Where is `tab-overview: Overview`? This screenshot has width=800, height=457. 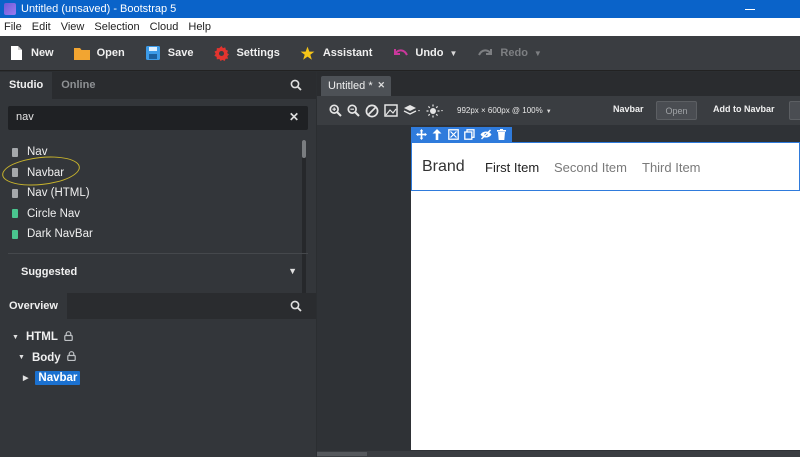
tab-overview: Overview is located at coordinates (33, 306).